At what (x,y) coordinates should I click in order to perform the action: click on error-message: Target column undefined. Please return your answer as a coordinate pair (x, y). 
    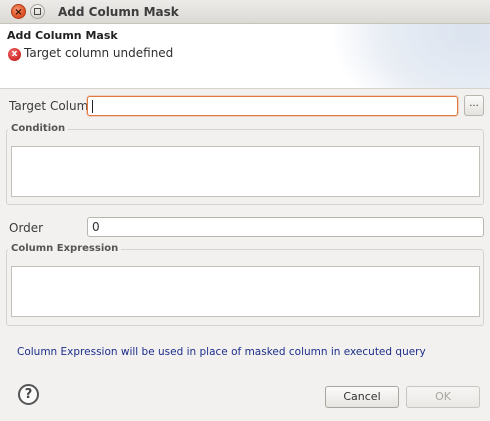
    Looking at the image, I should click on (99, 53).